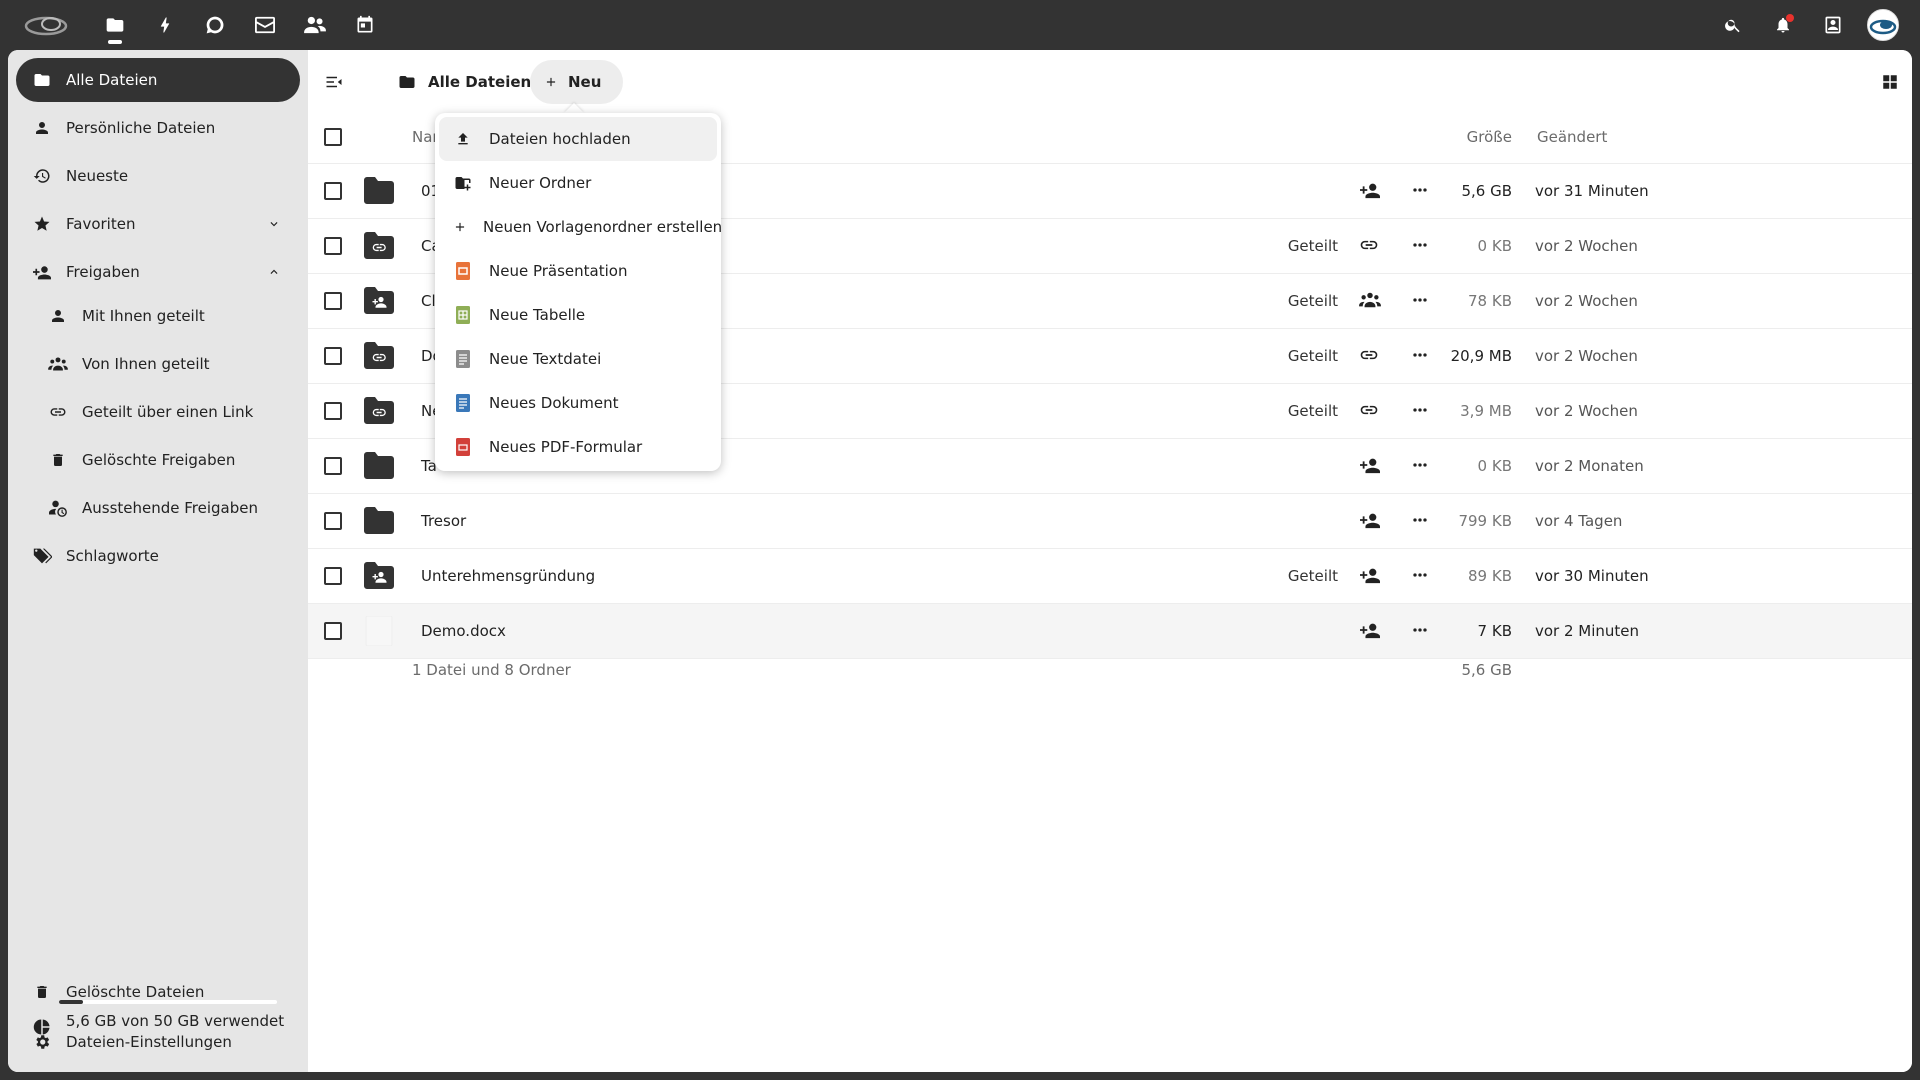 The width and height of the screenshot is (1920, 1080). I want to click on sidebar-item-label: Ausstehende Freigaben, so click(170, 508).